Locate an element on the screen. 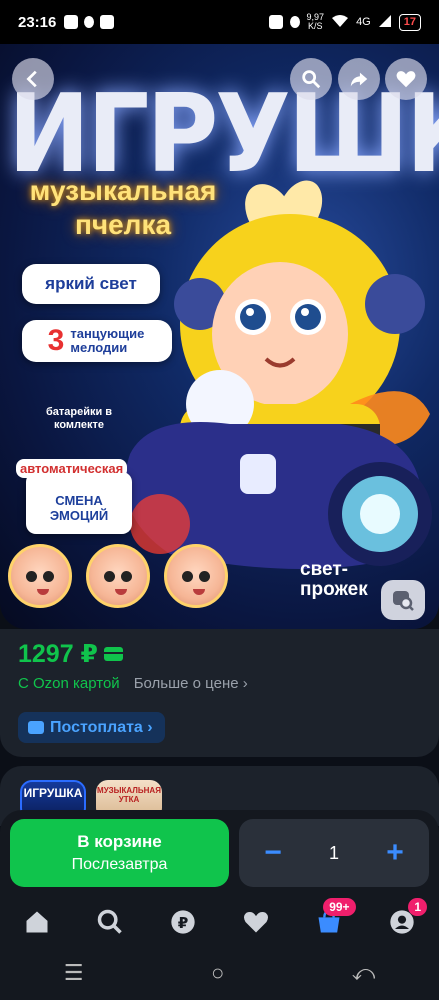 This screenshot has height=1000, width=439. youtube-icon is located at coordinates (71, 22).